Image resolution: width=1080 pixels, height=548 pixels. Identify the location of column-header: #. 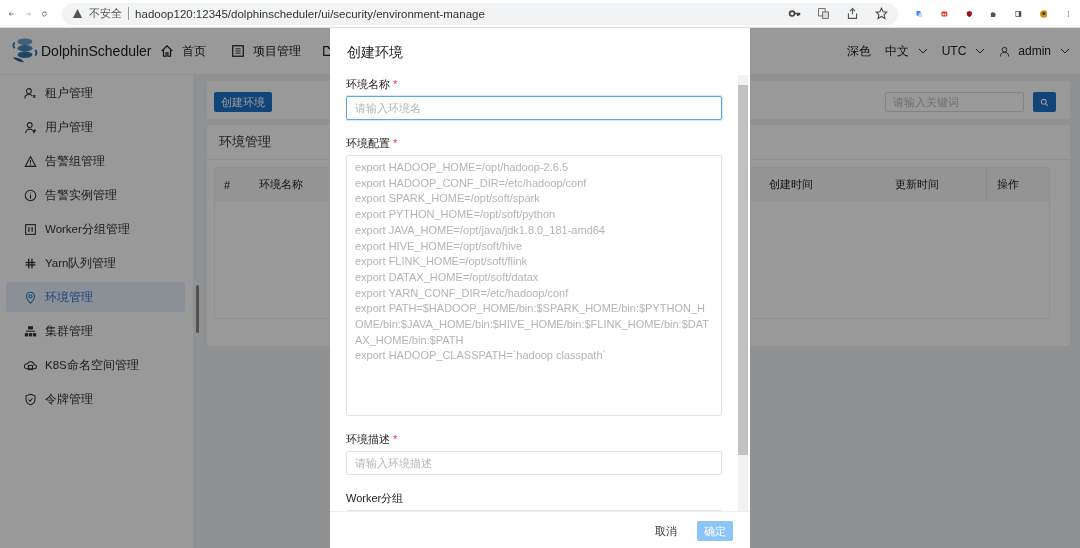
(227, 184).